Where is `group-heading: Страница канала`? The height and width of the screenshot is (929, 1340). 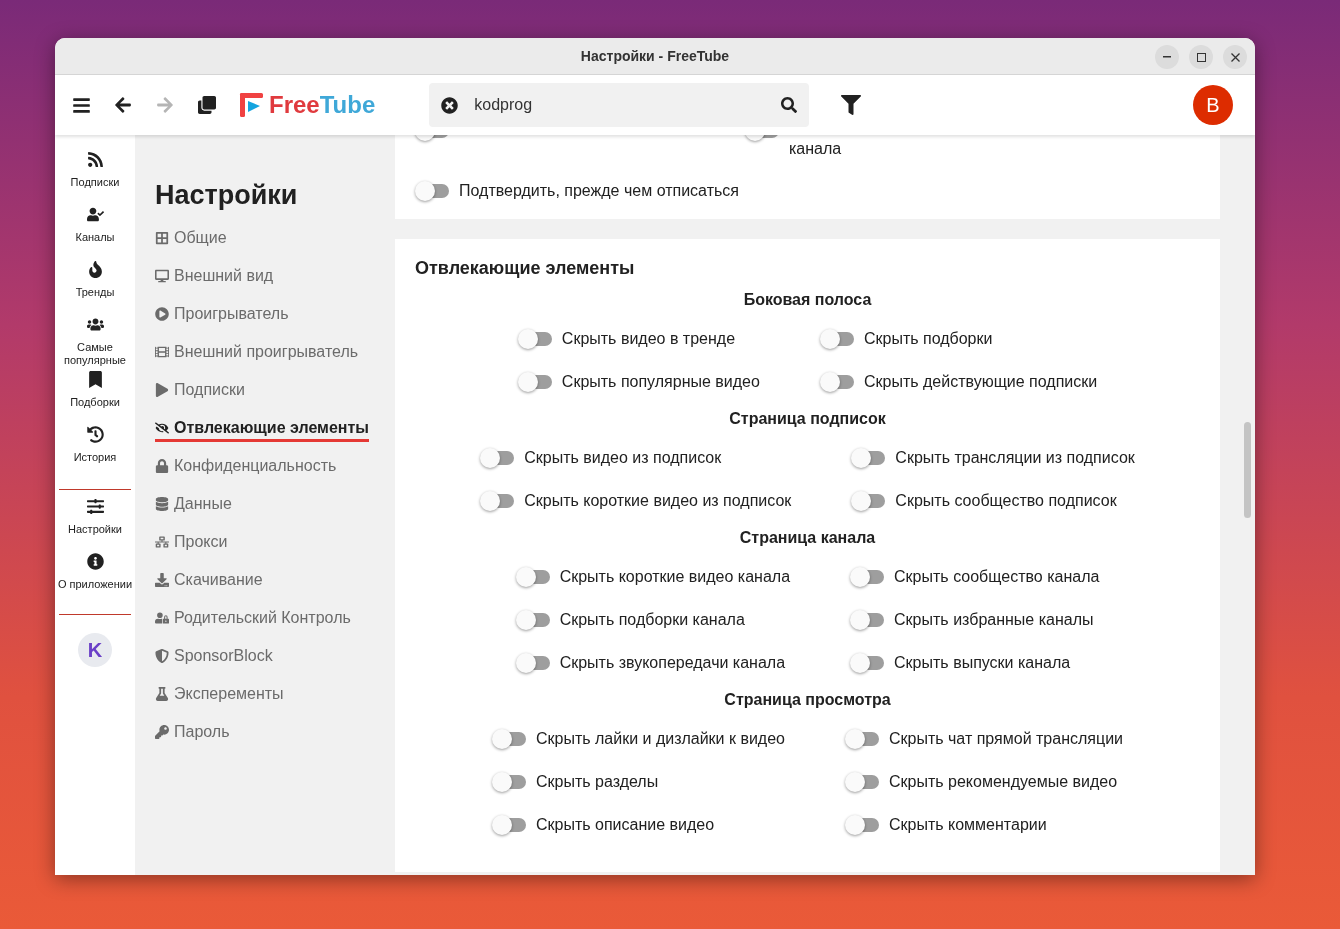 group-heading: Страница канала is located at coordinates (807, 538).